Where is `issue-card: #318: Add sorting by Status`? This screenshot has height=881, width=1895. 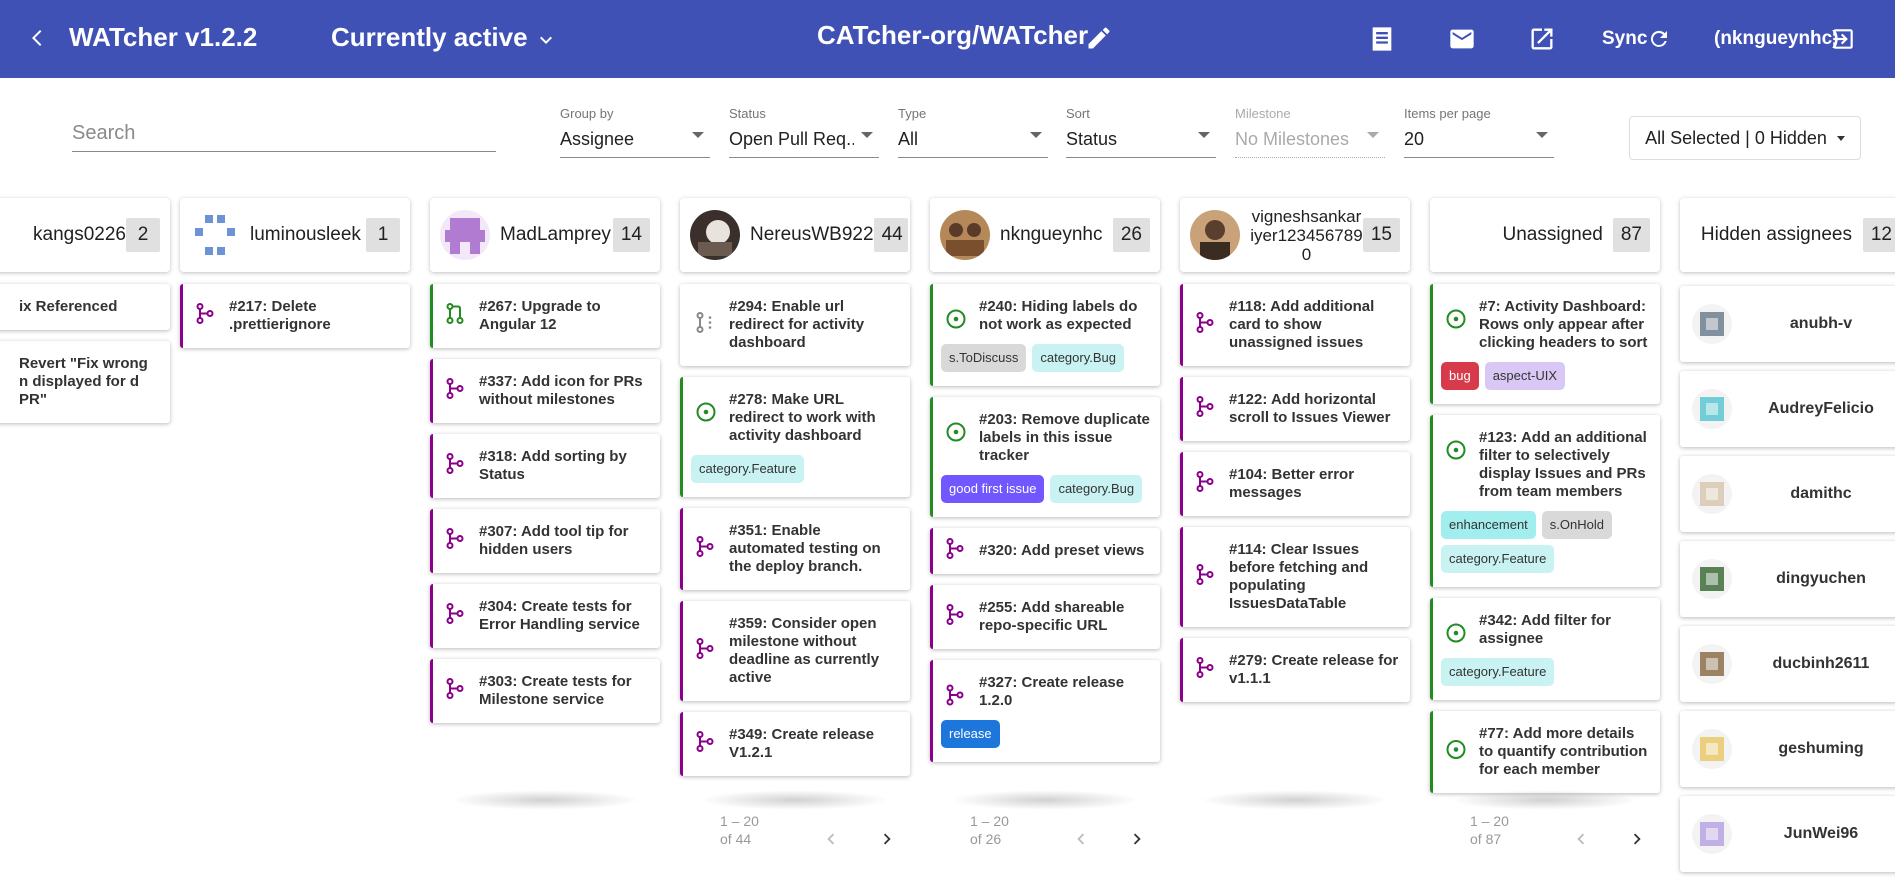
issue-card: #318: Add sorting by Status is located at coordinates (545, 466).